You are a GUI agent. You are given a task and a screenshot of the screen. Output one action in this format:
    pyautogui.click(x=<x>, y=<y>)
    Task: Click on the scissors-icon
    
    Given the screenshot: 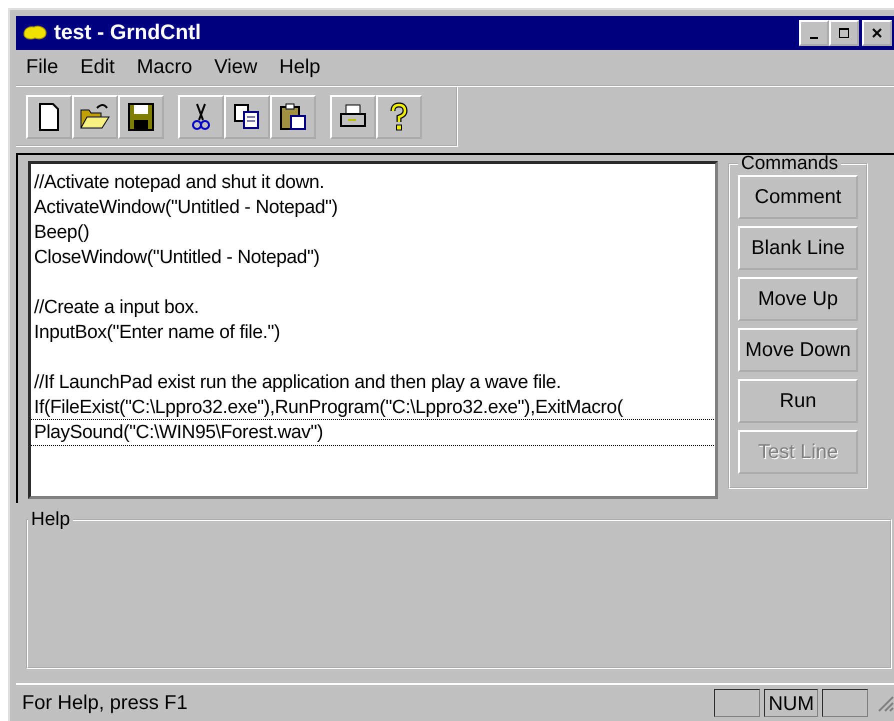 What is the action you would take?
    pyautogui.click(x=201, y=117)
    